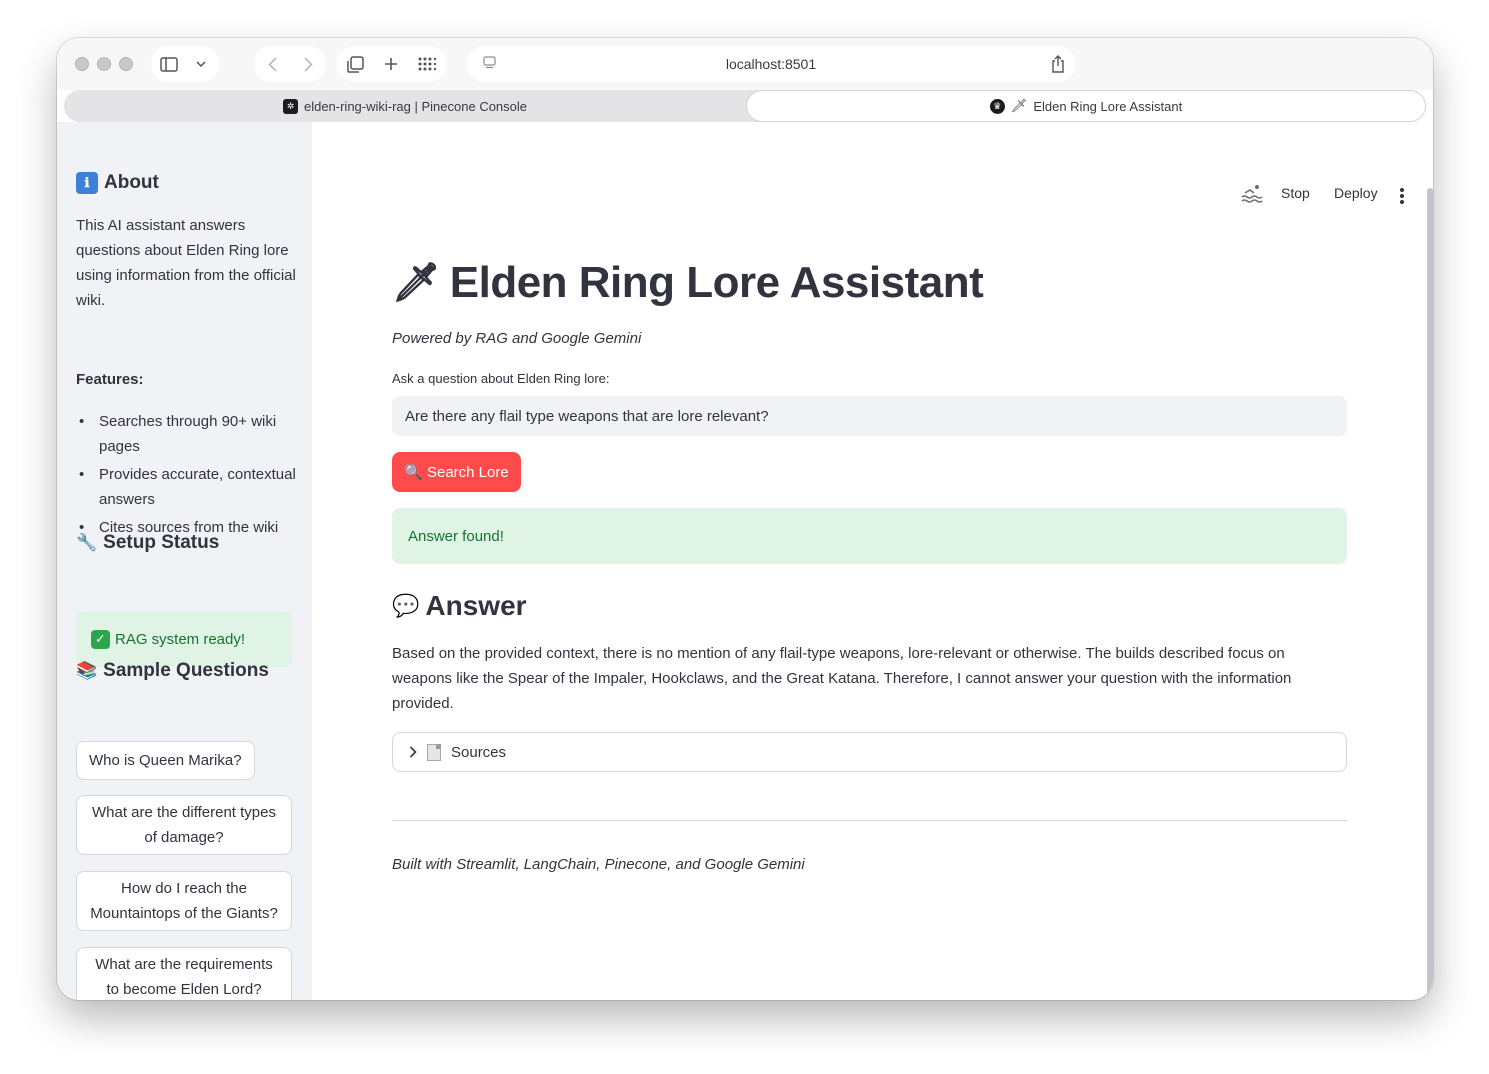 The height and width of the screenshot is (1074, 1489). I want to click on back-icon, so click(272, 64).